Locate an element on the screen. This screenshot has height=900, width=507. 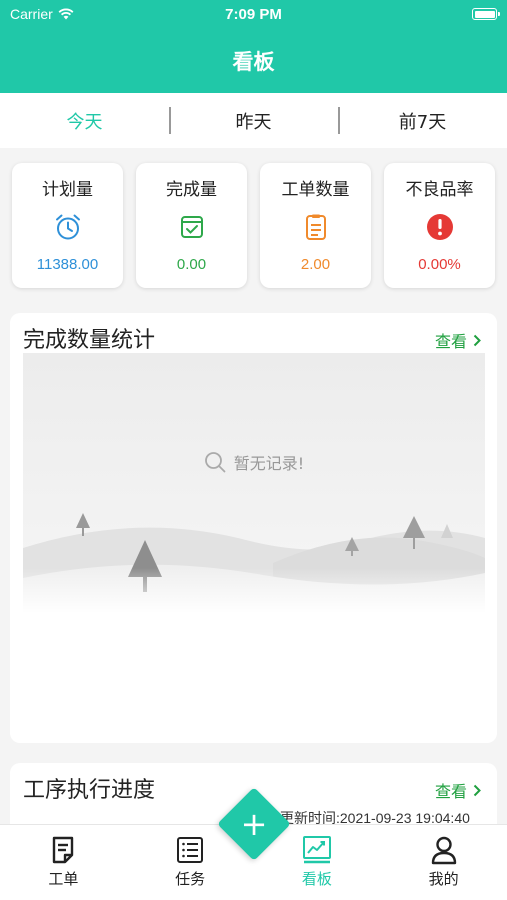
process-view-link: 查看 is located at coordinates (458, 790).